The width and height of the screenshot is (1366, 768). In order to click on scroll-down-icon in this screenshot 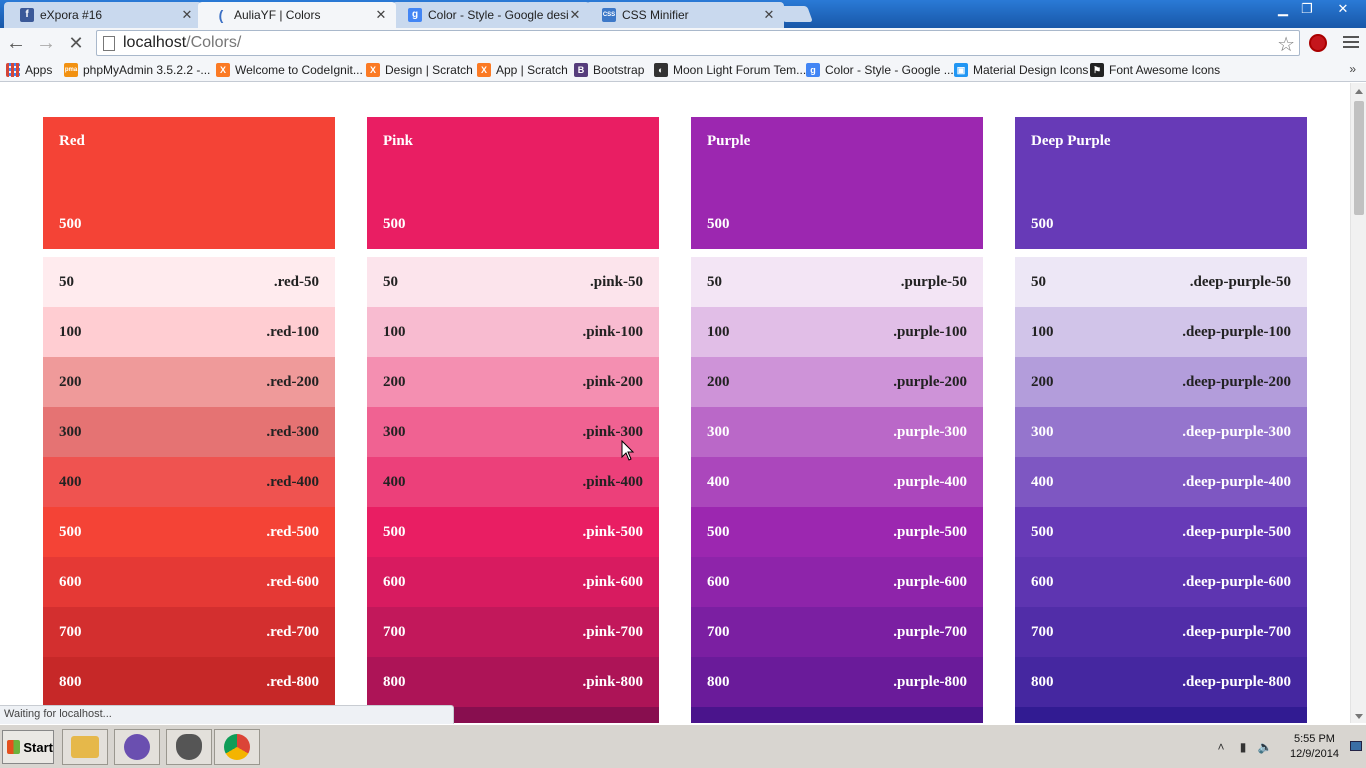, I will do `click(1359, 716)`.